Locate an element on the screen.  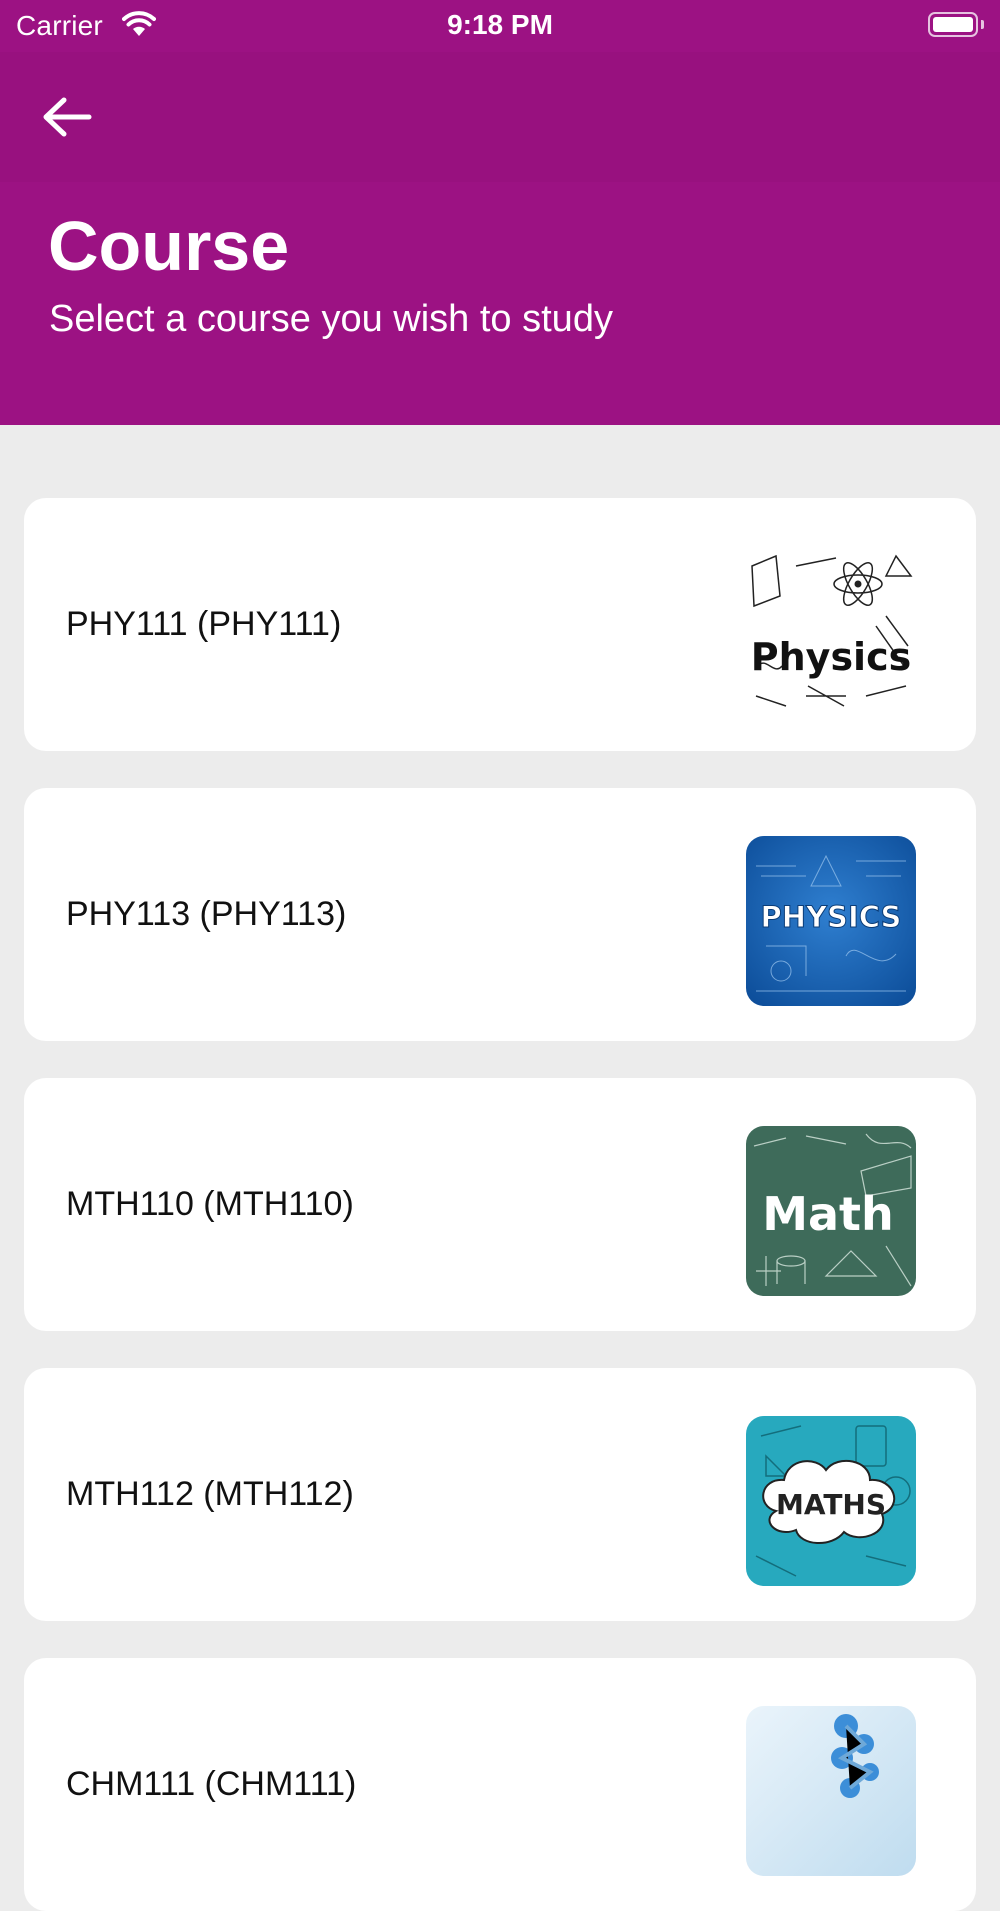
status-bar: Carrier 9:18 PM is located at coordinates (500, 26).